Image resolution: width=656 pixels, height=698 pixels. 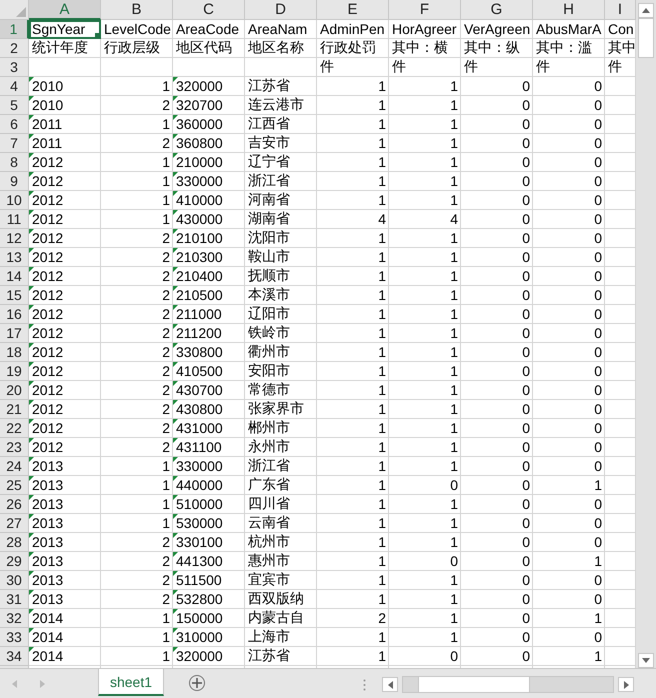 What do you see at coordinates (14, 447) in the screenshot?
I see `row-header: 23` at bounding box center [14, 447].